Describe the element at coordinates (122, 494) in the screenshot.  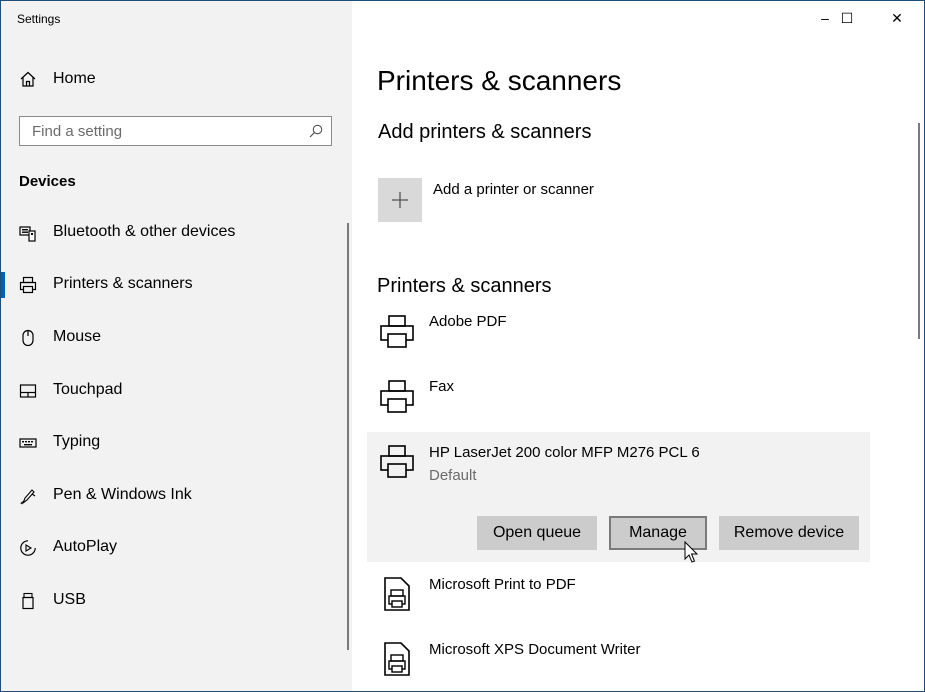
I see `sidebar-item-label: Pen & Windows Ink` at that location.